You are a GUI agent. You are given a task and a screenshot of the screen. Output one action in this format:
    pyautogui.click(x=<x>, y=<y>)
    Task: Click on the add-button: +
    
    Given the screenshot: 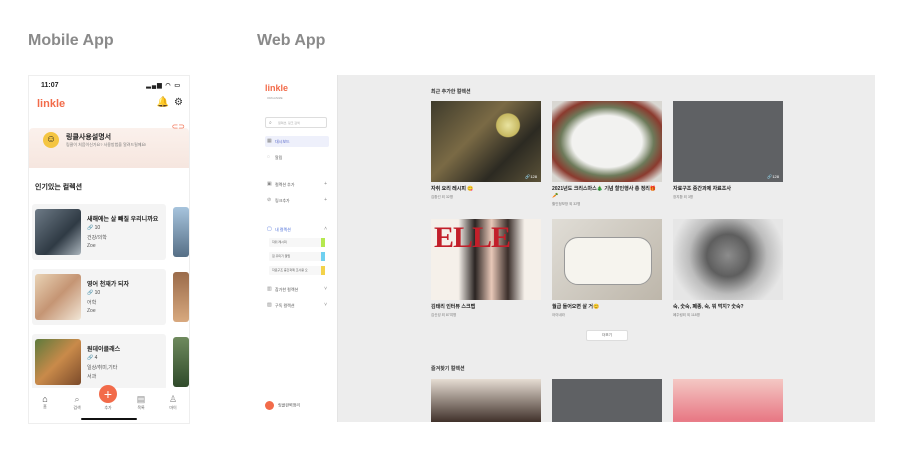 What is the action you would take?
    pyautogui.click(x=108, y=394)
    